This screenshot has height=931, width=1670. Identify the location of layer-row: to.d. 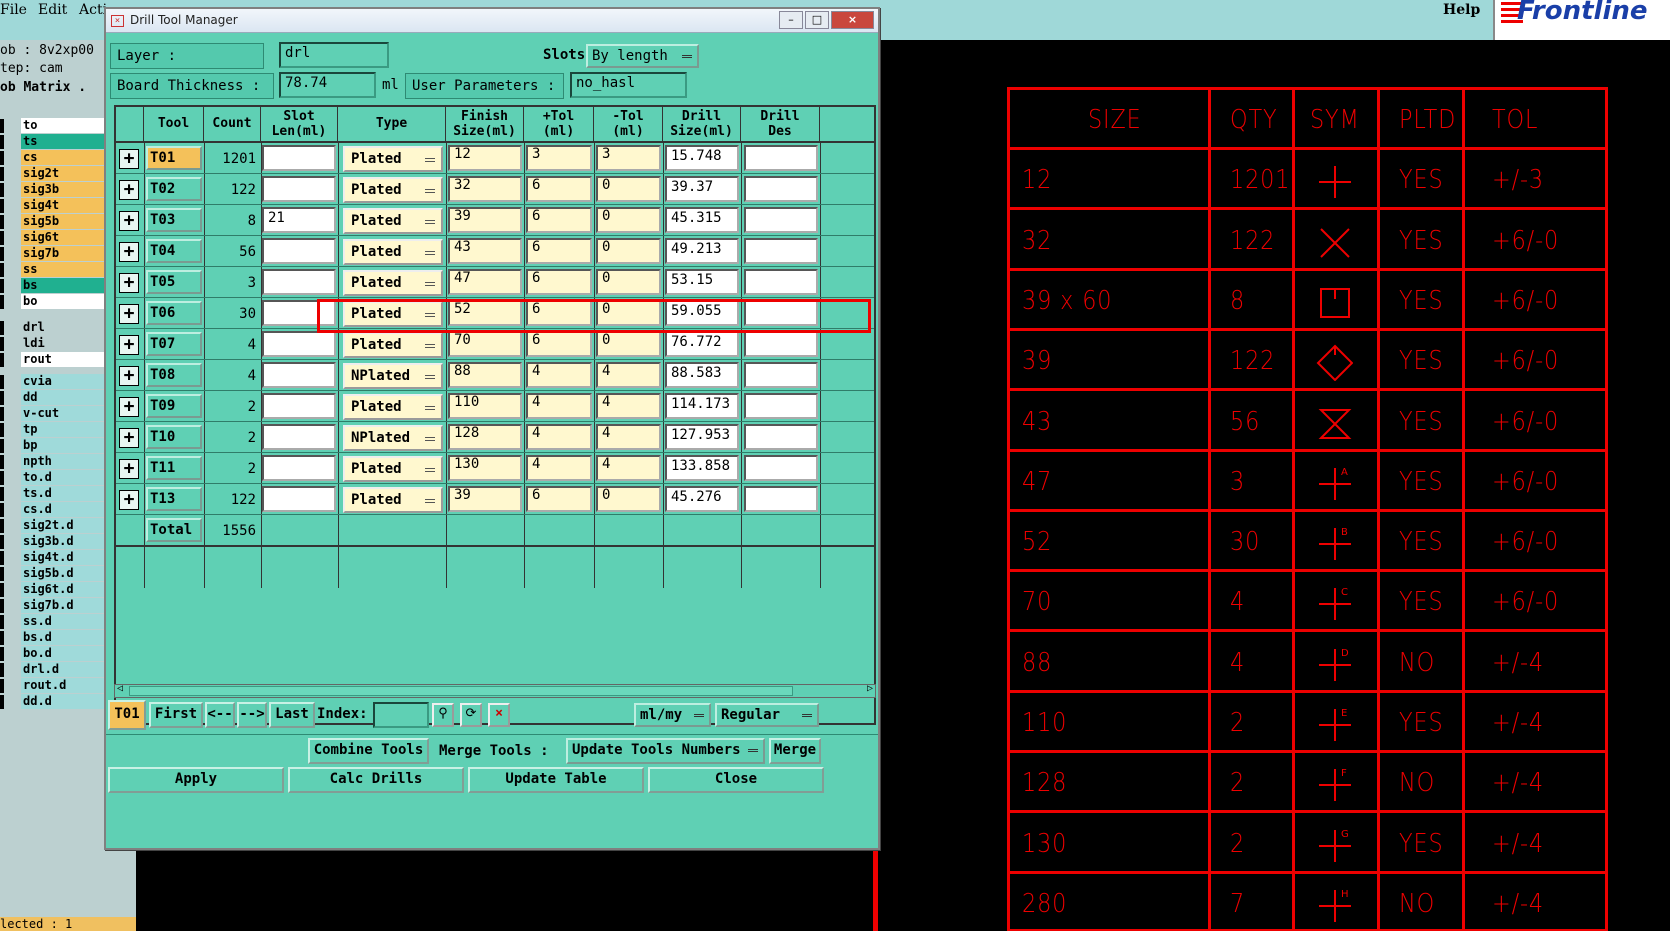
(52, 478).